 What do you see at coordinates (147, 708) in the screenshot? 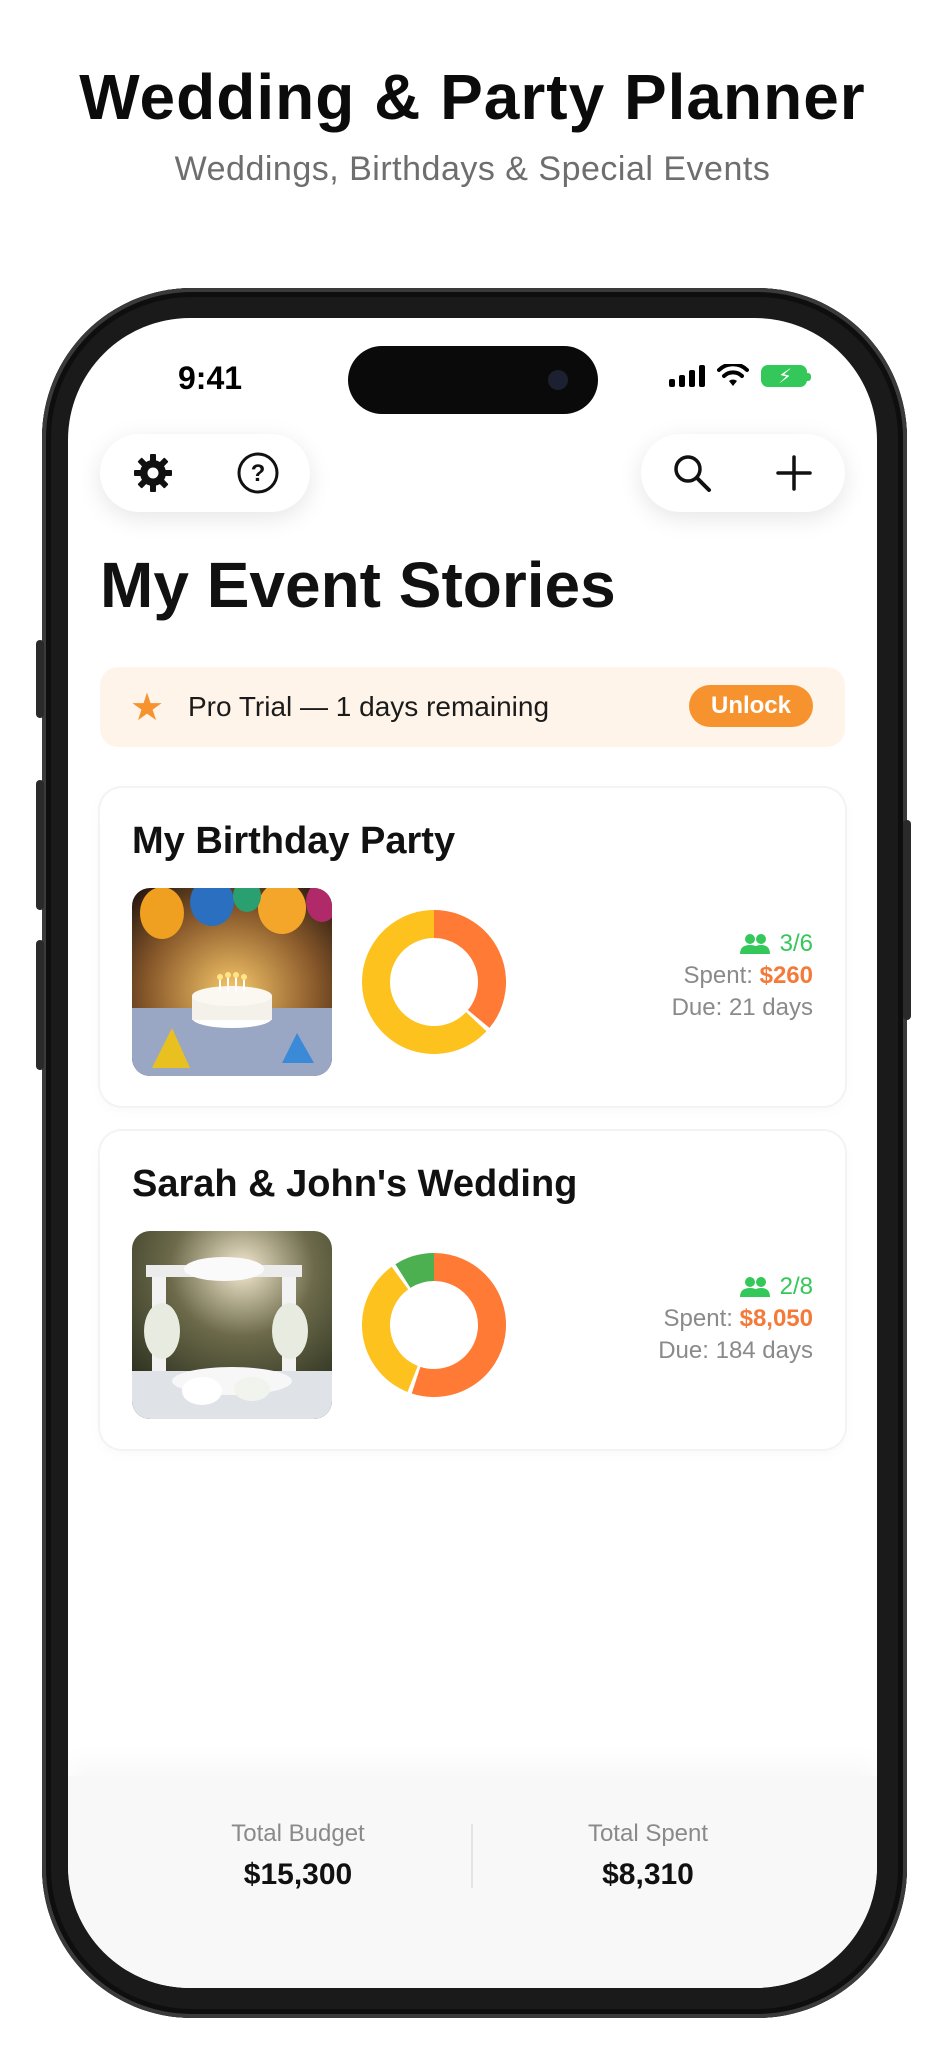
I see `star-icon: ★` at bounding box center [147, 708].